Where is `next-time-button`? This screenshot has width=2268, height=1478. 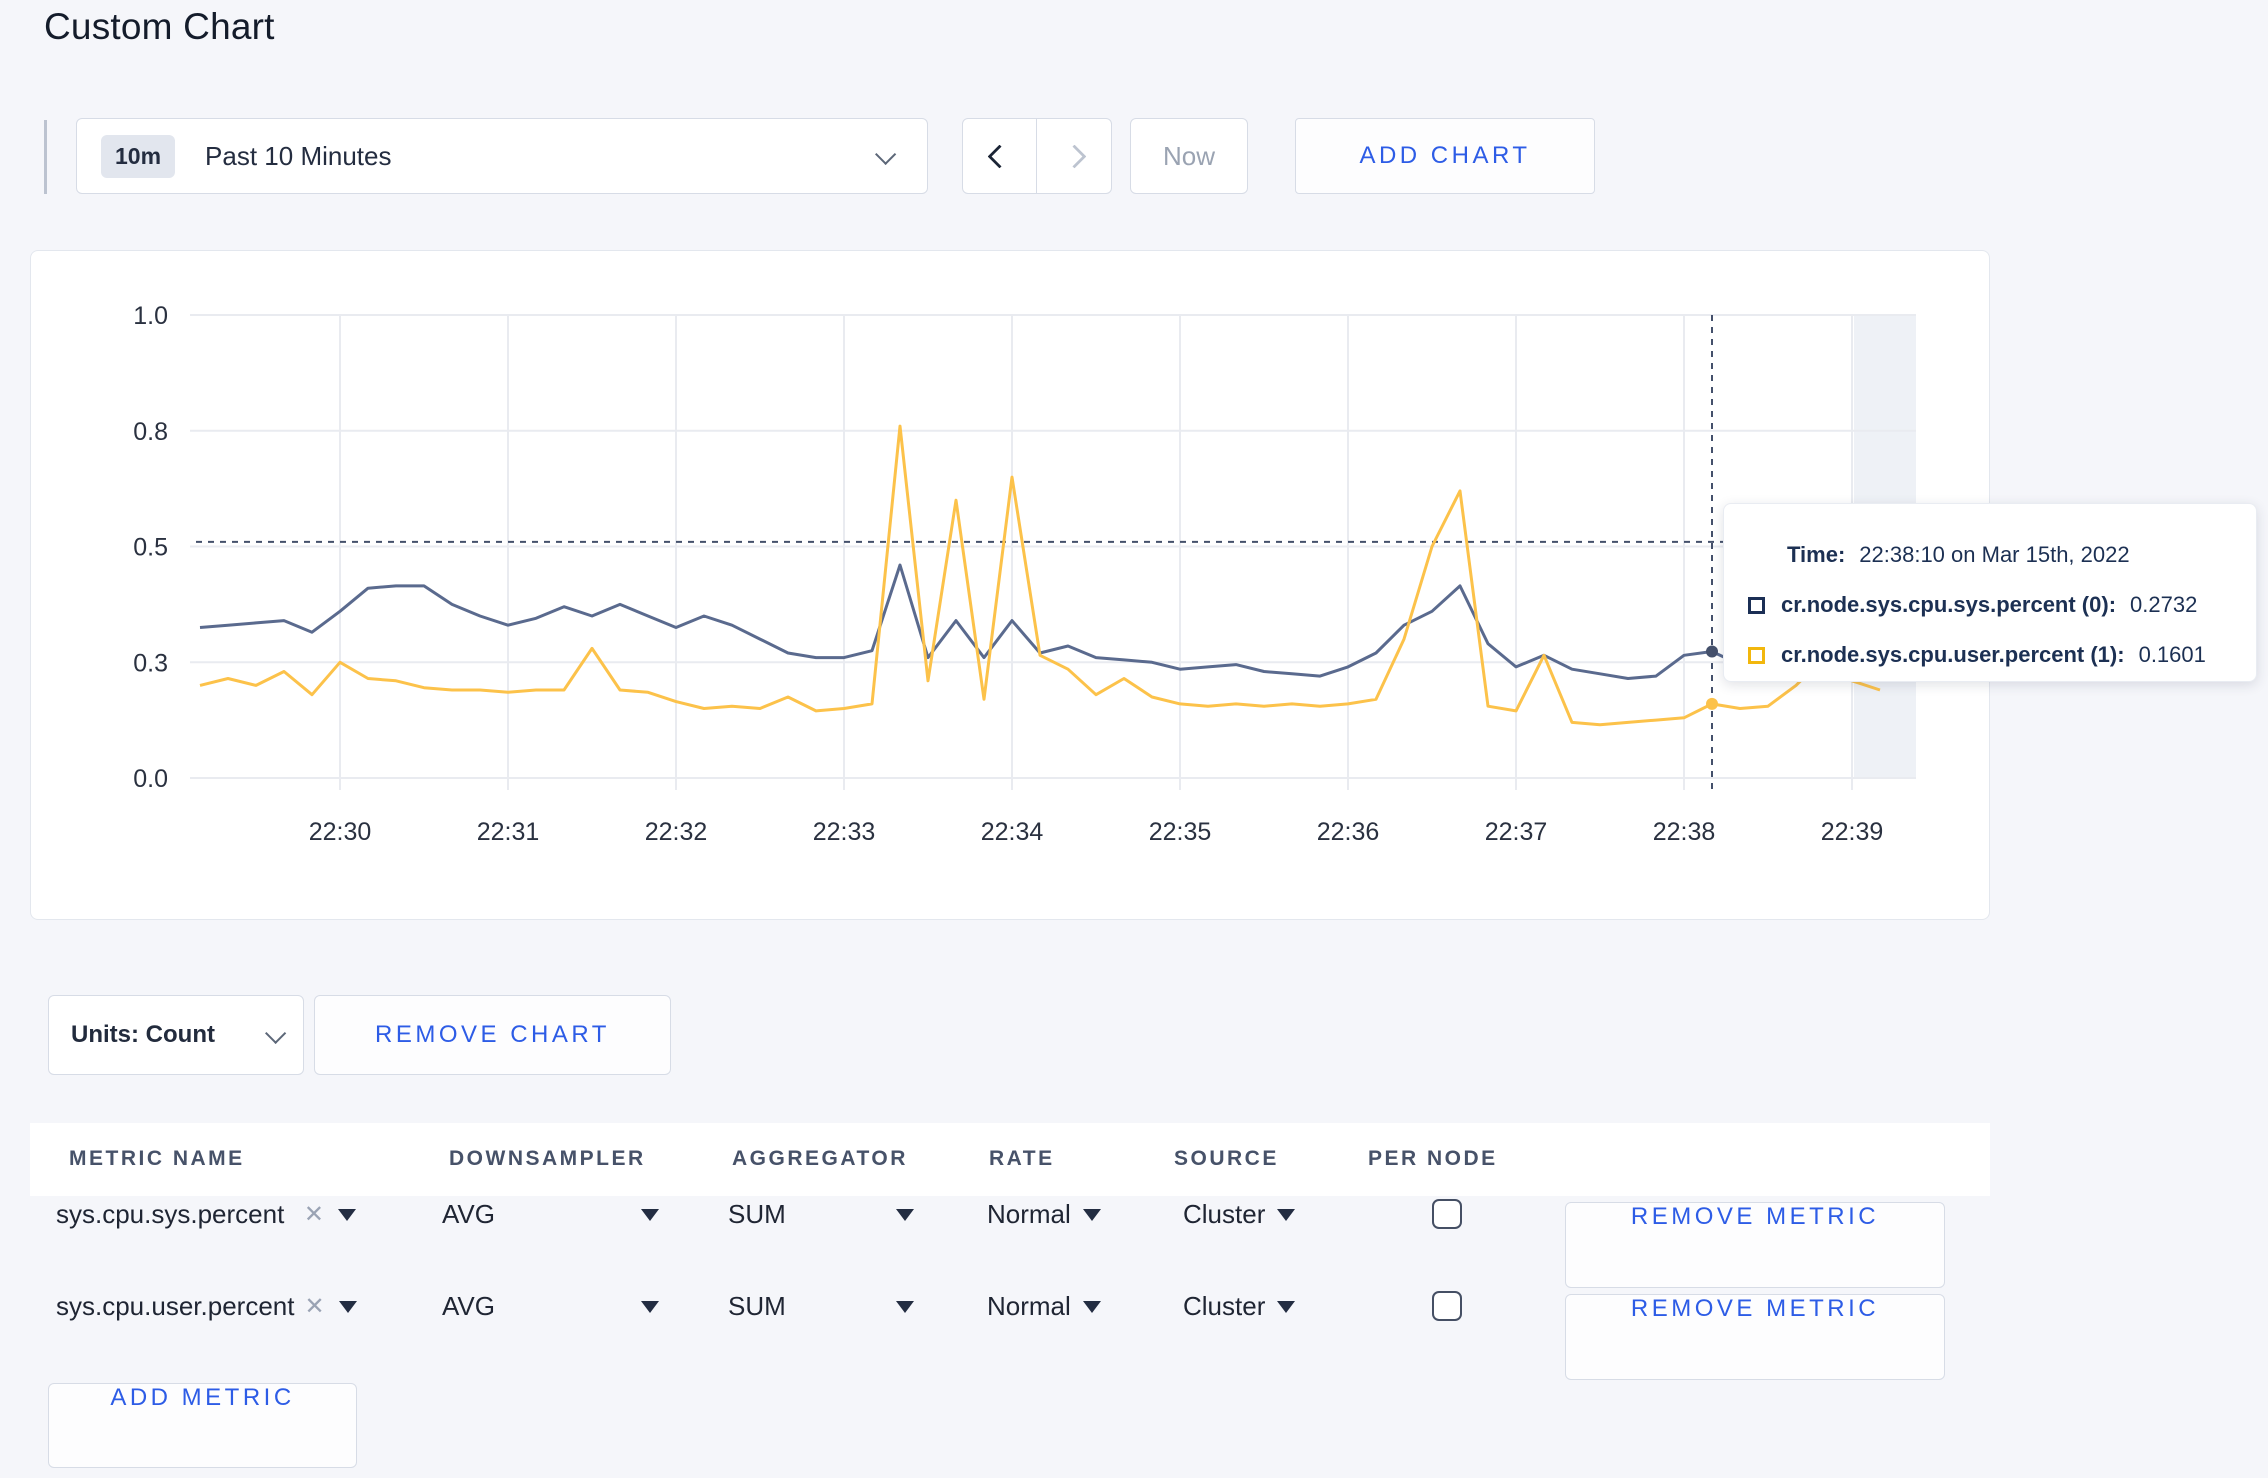
next-time-button is located at coordinates (1074, 156).